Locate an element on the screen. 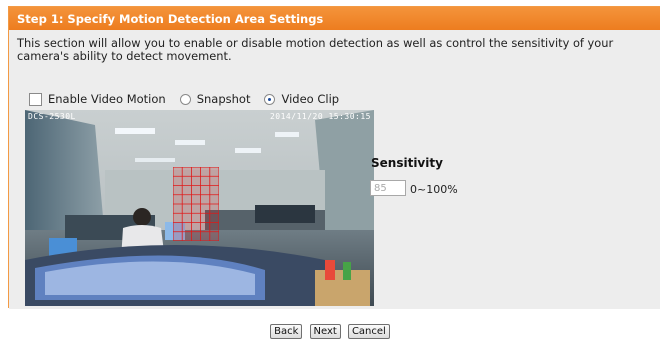 The image size is (660, 339). motion-options: Enable Video Motion Snapshot Video Clip is located at coordinates (184, 99).